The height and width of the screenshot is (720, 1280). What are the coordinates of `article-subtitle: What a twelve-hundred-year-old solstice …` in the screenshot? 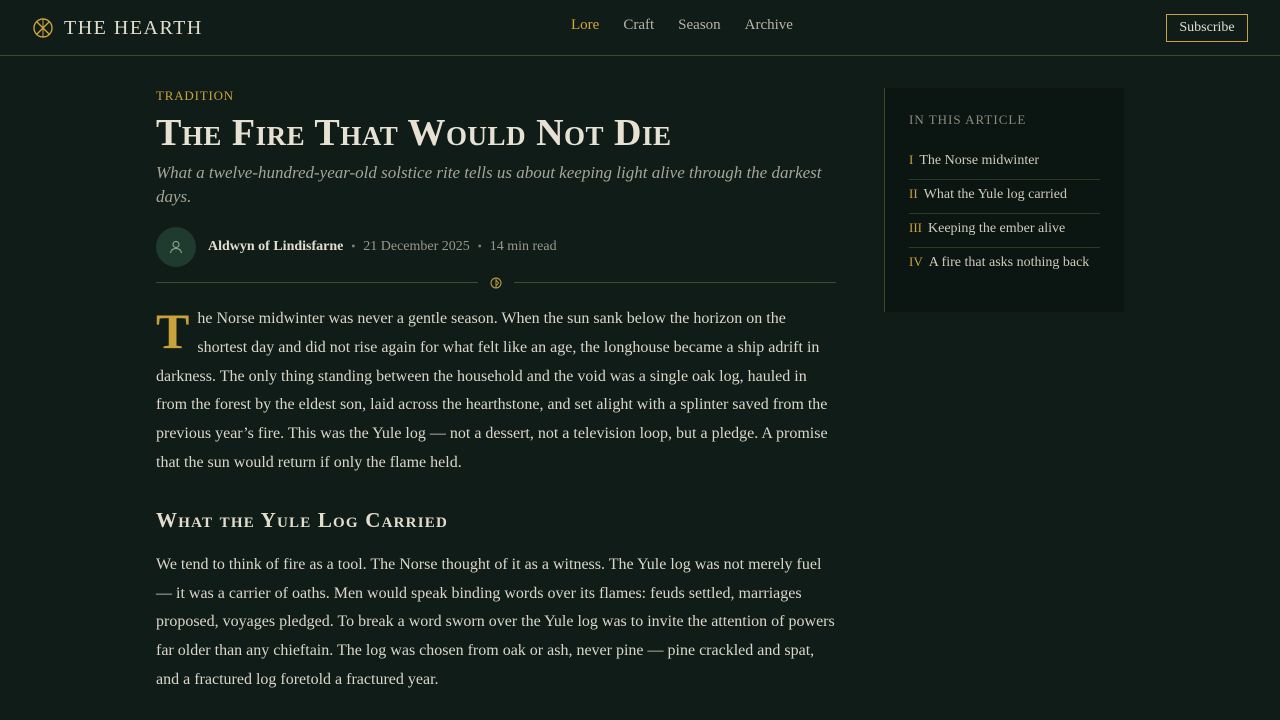 It's located at (489, 184).